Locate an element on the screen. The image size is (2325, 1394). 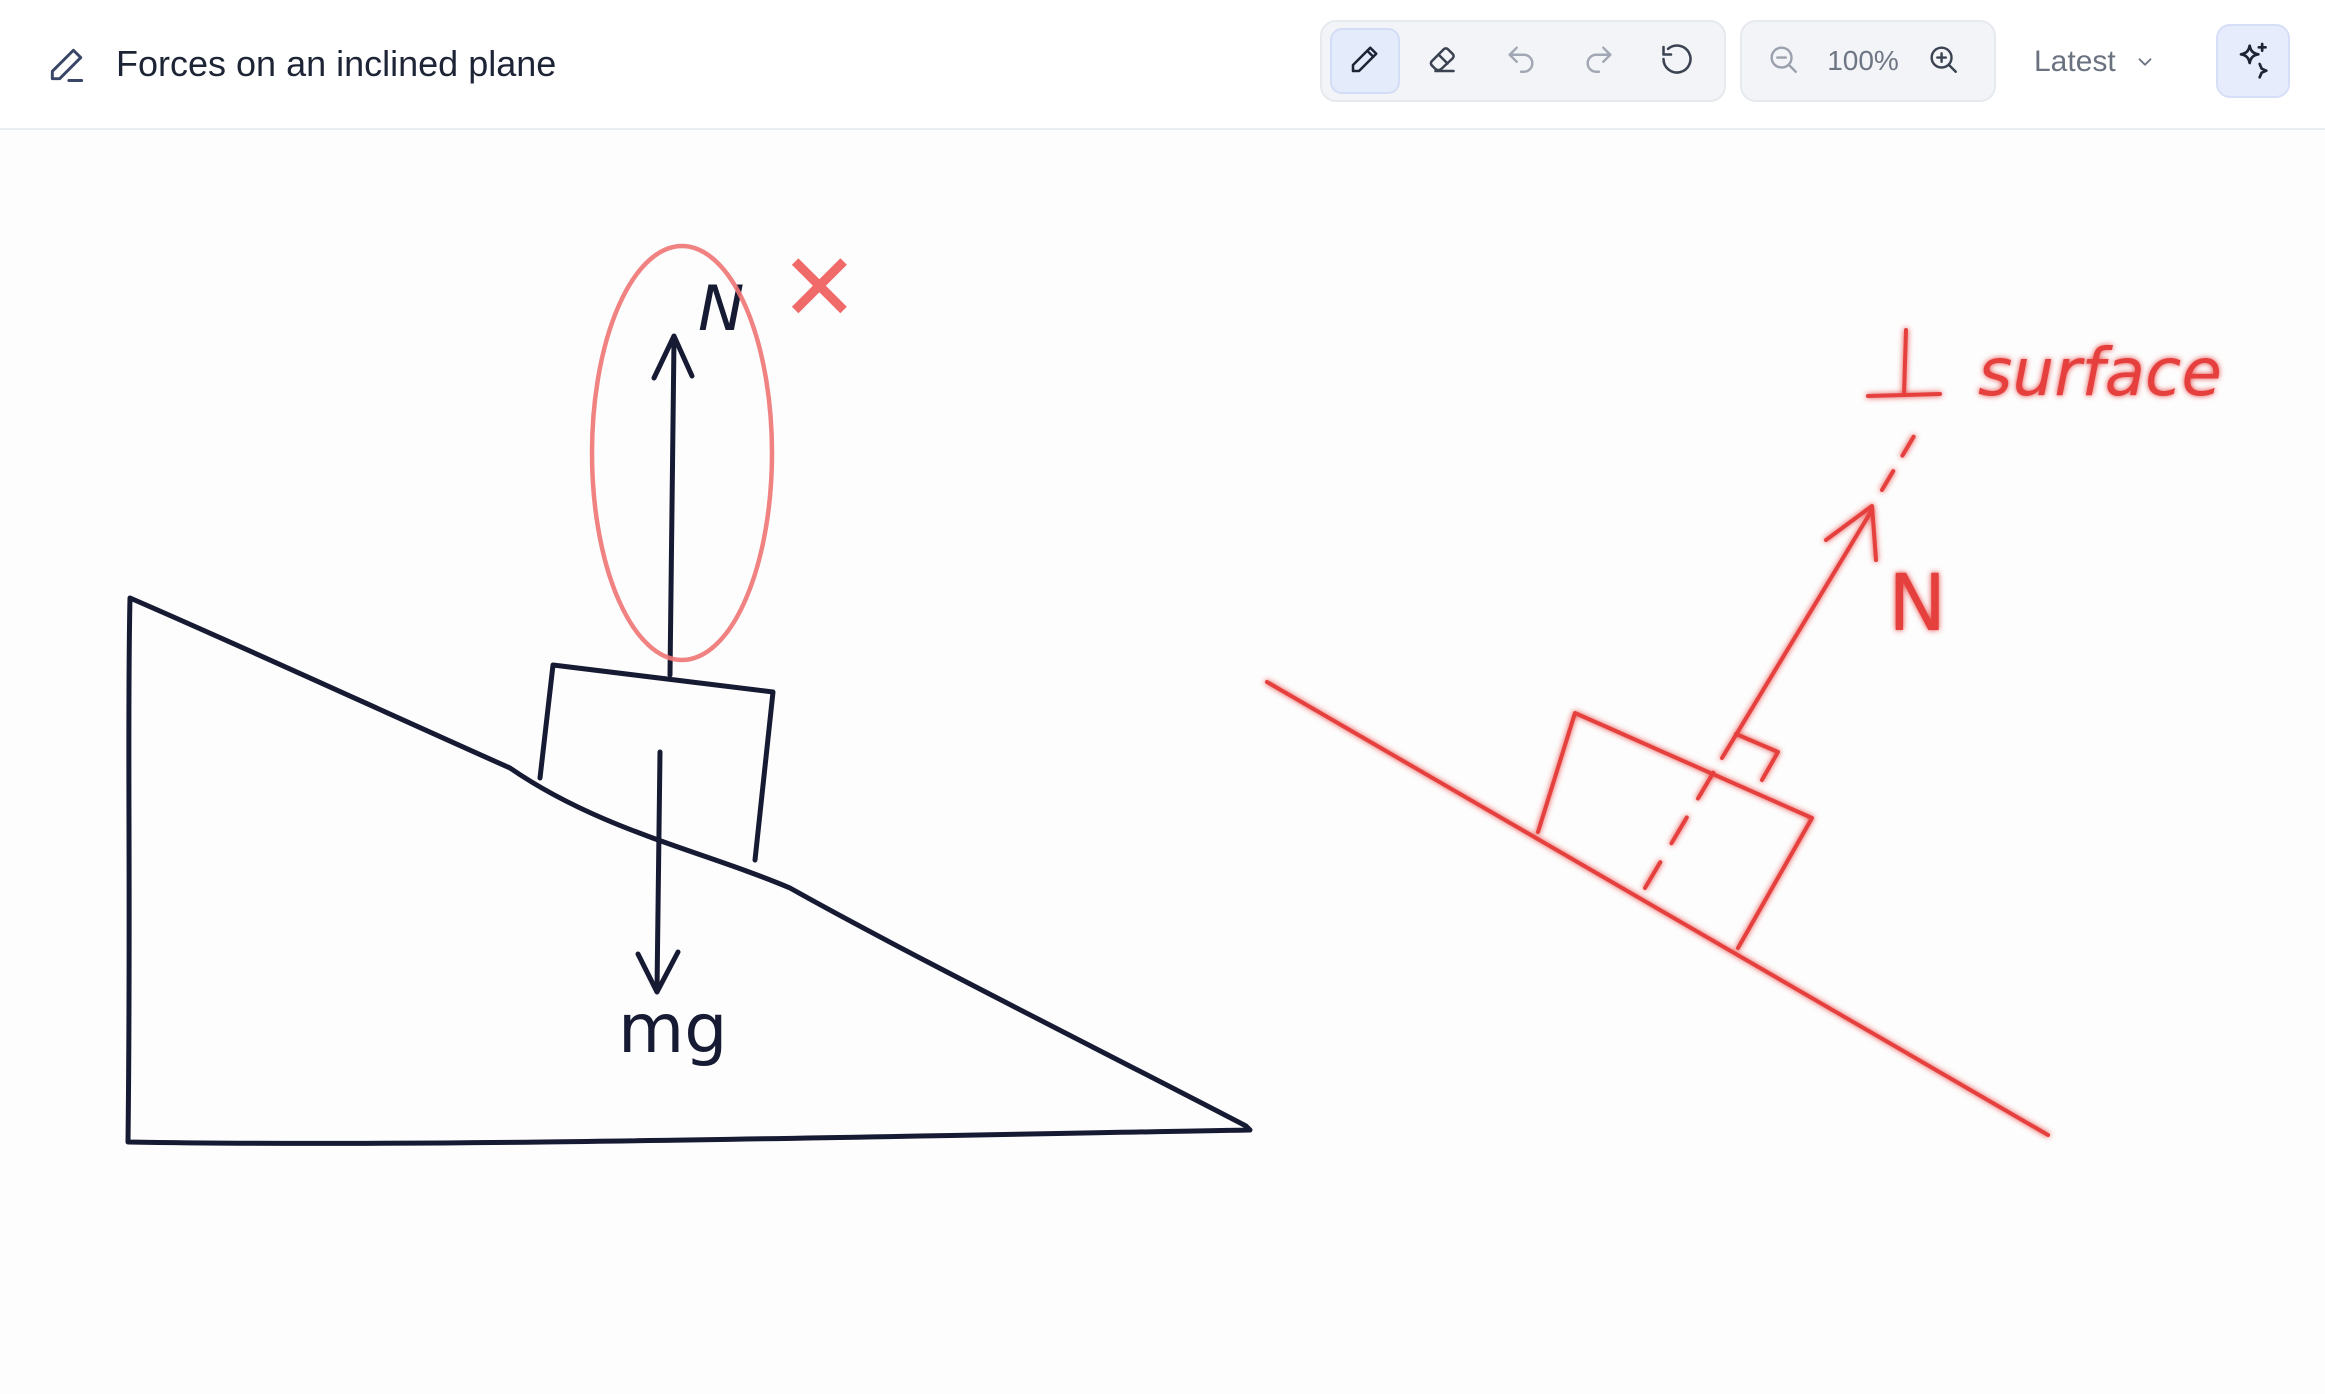
perp-symbol-stroke is located at coordinates (1905, 362).